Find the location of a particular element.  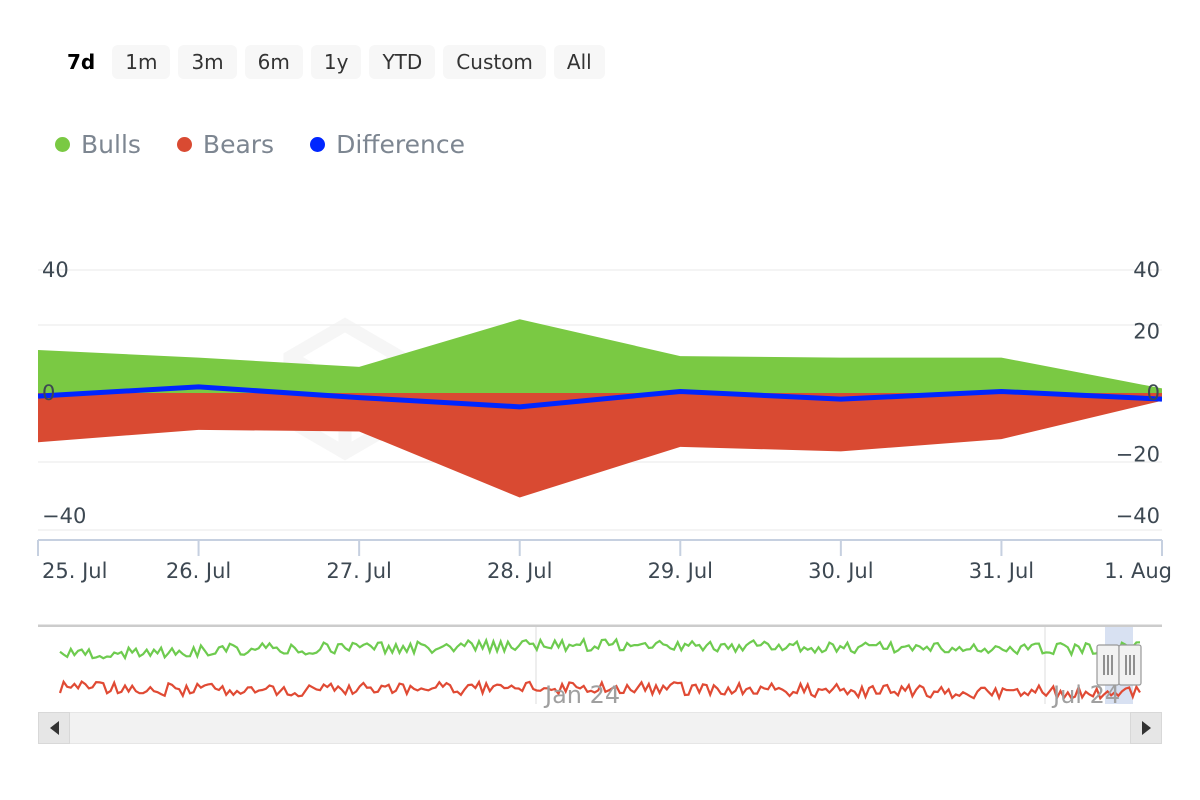

scrollbar-left-arrow-button is located at coordinates (54, 728).